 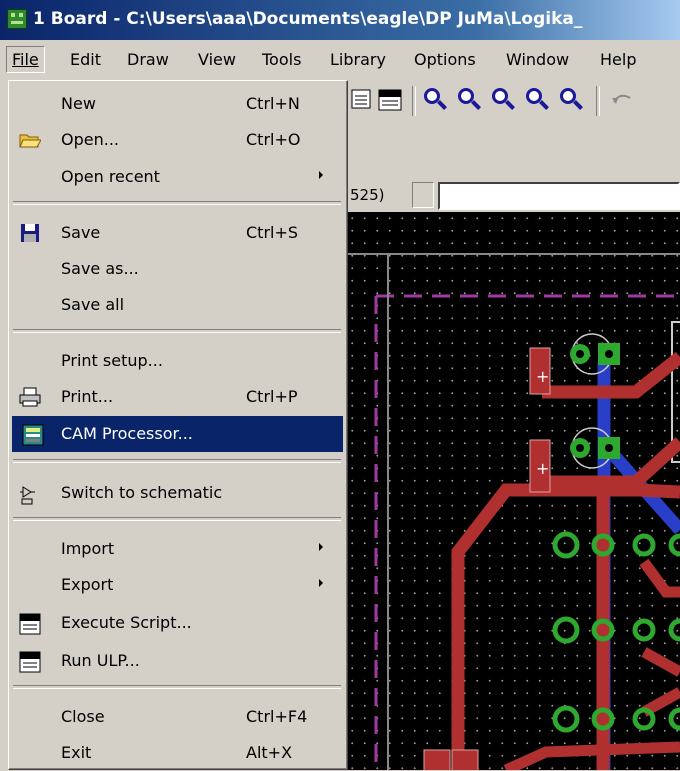 What do you see at coordinates (504, 100) in the screenshot?
I see `zoom-out-icon` at bounding box center [504, 100].